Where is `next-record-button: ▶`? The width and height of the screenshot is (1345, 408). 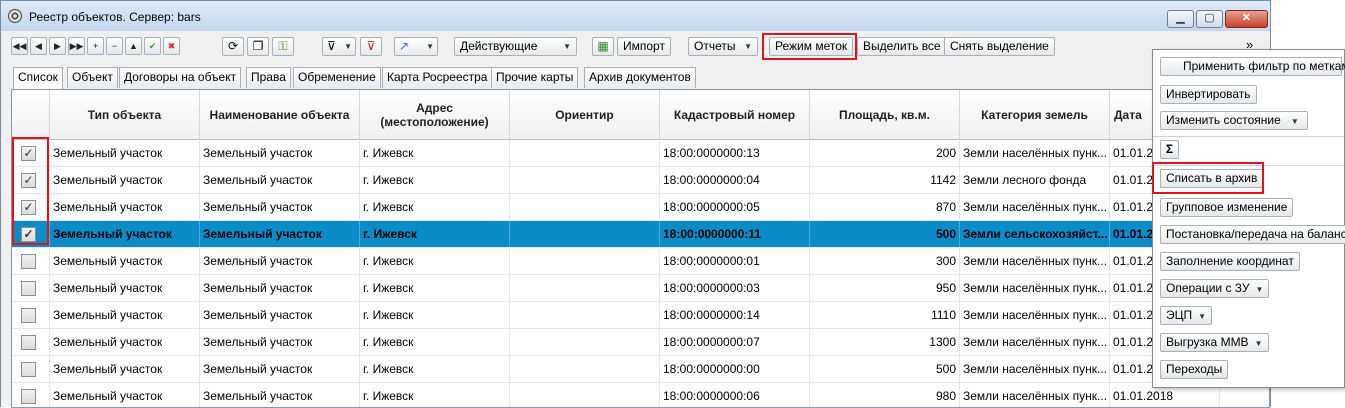 next-record-button: ▶ is located at coordinates (57, 46).